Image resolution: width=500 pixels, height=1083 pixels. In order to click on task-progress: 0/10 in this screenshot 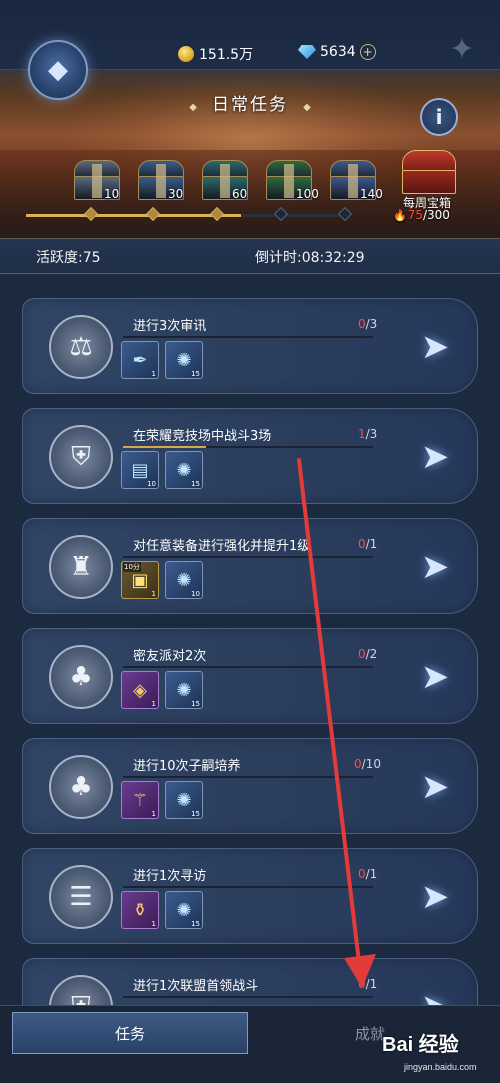, I will do `click(367, 764)`.